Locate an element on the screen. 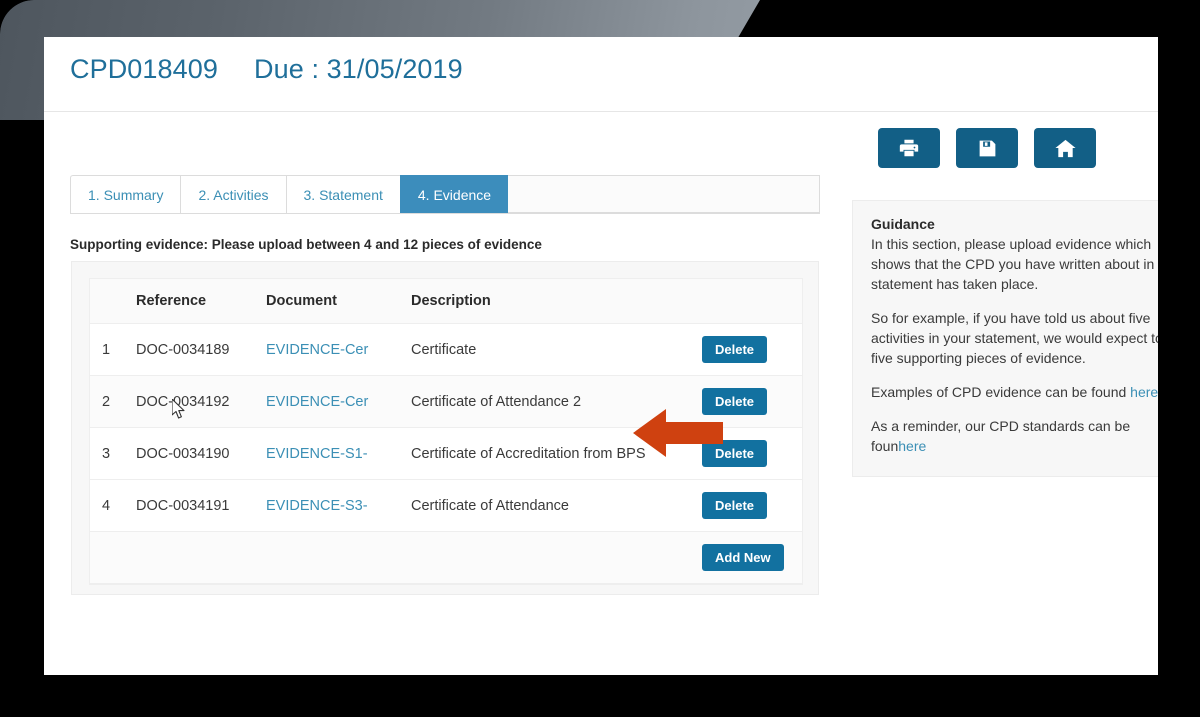  tab-evidence: 4. Evidence is located at coordinates (454, 194).